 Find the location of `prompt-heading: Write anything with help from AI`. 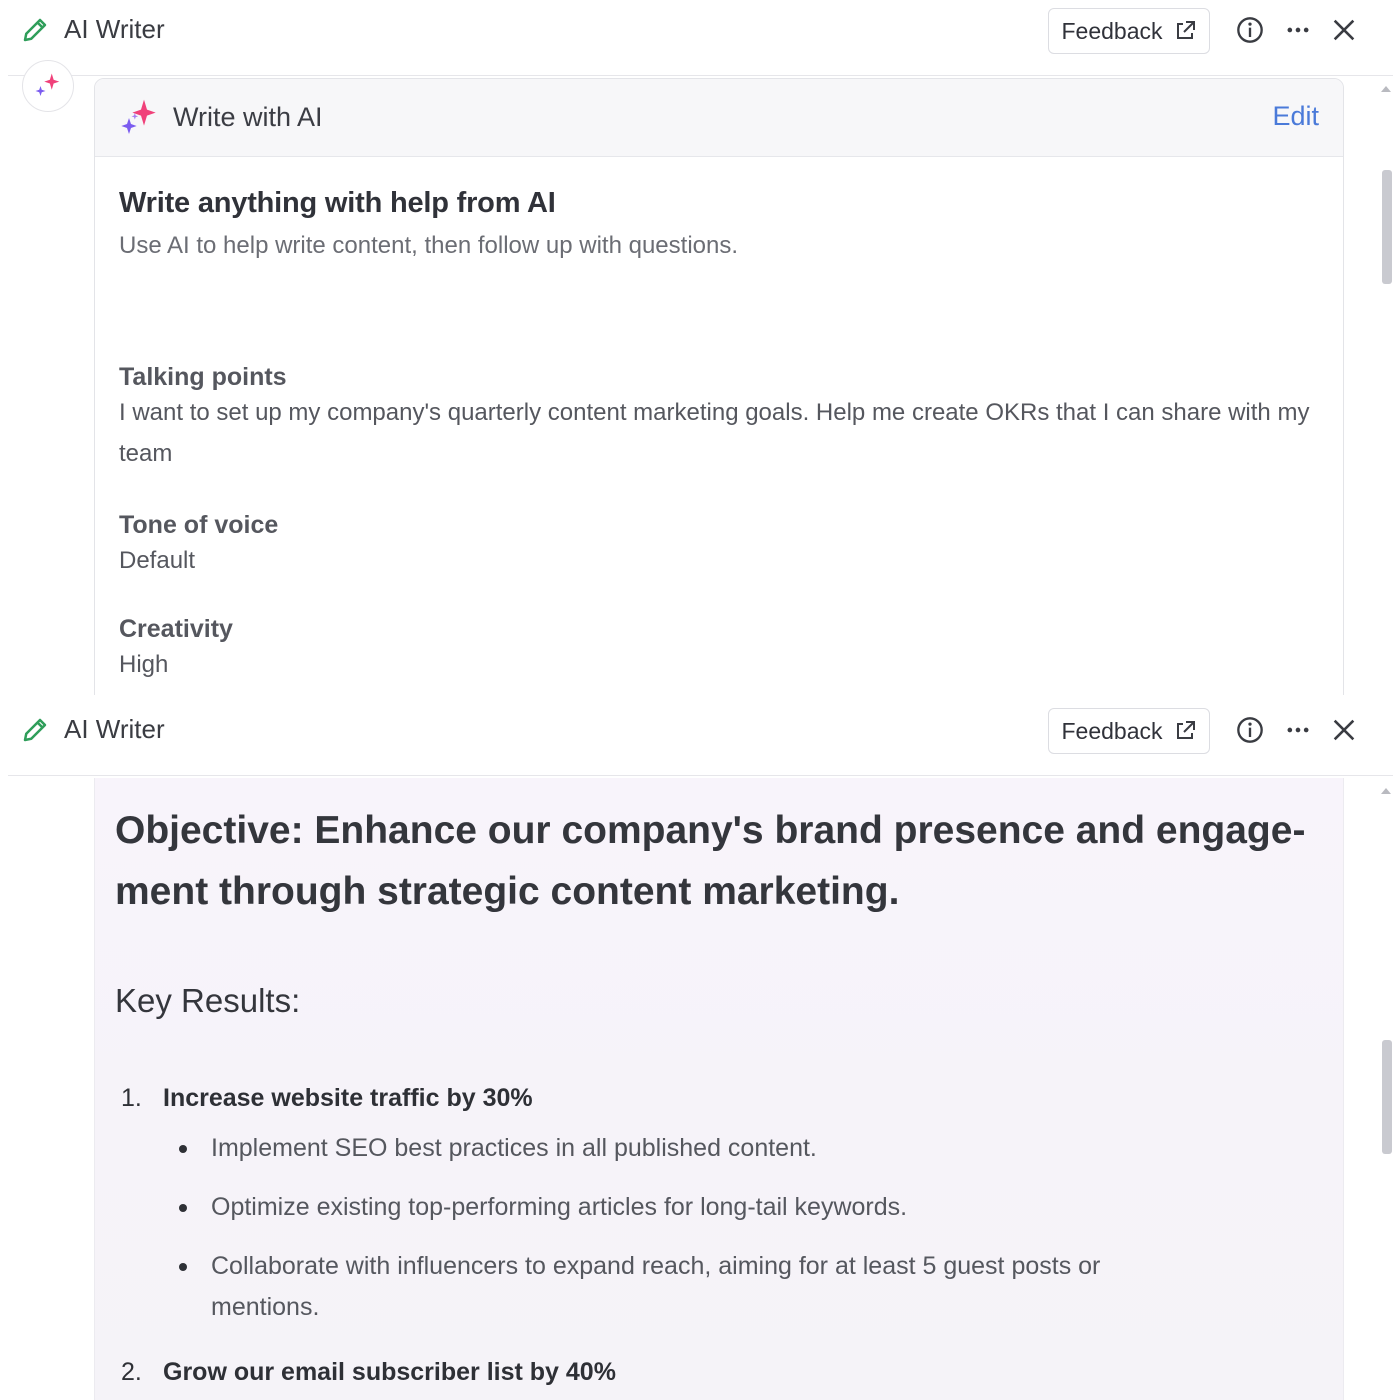

prompt-heading: Write anything with help from AI is located at coordinates (337, 203).